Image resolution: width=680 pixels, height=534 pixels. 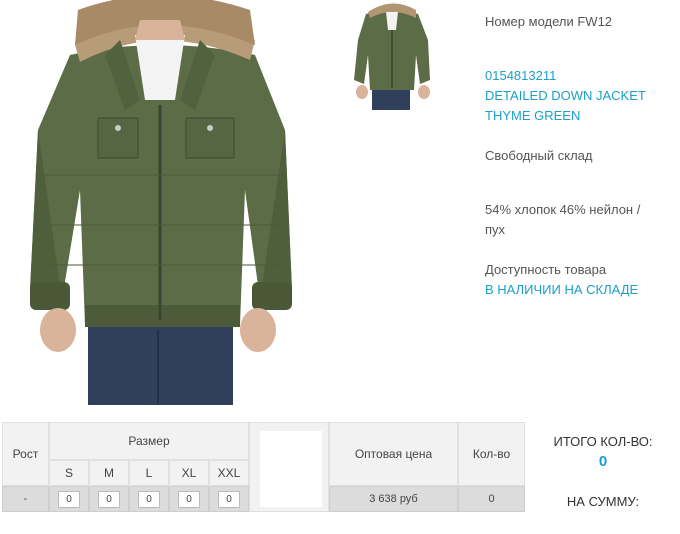 What do you see at coordinates (149, 441) in the screenshot?
I see `header-size: Размер` at bounding box center [149, 441].